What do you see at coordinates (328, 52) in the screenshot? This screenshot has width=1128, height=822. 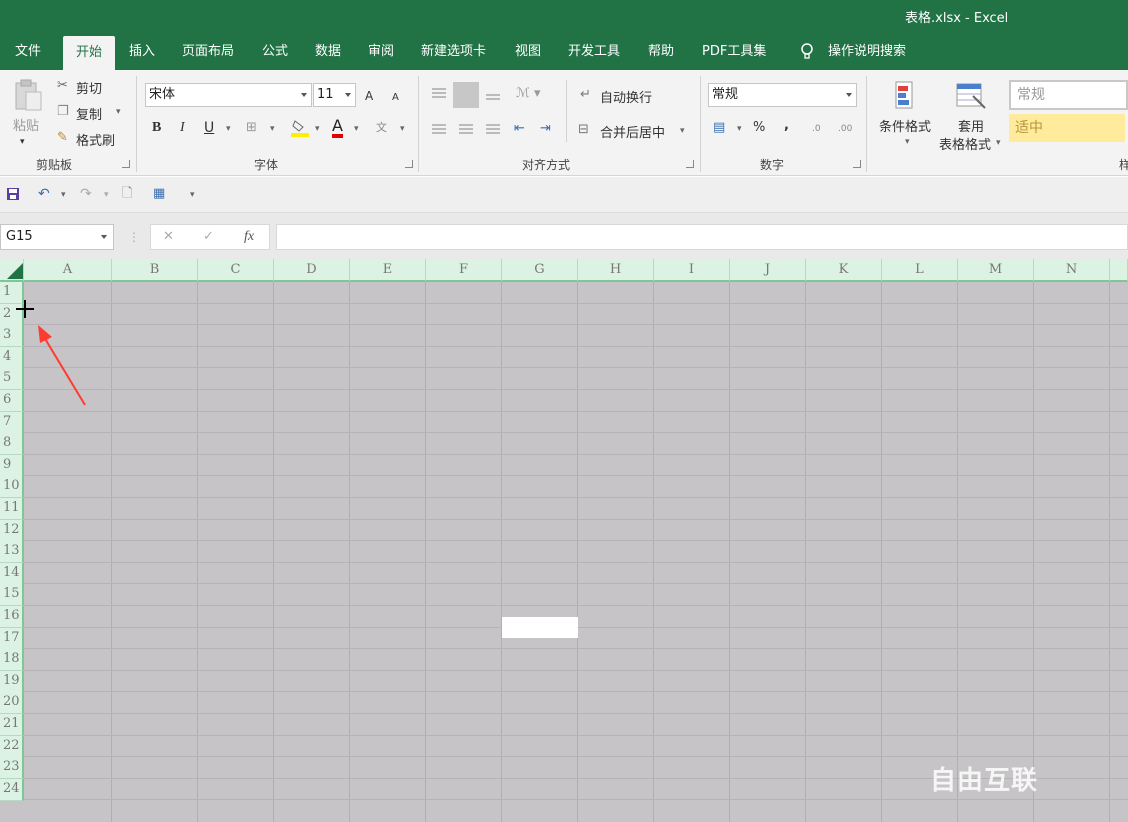 I see `tab-data: 数据` at bounding box center [328, 52].